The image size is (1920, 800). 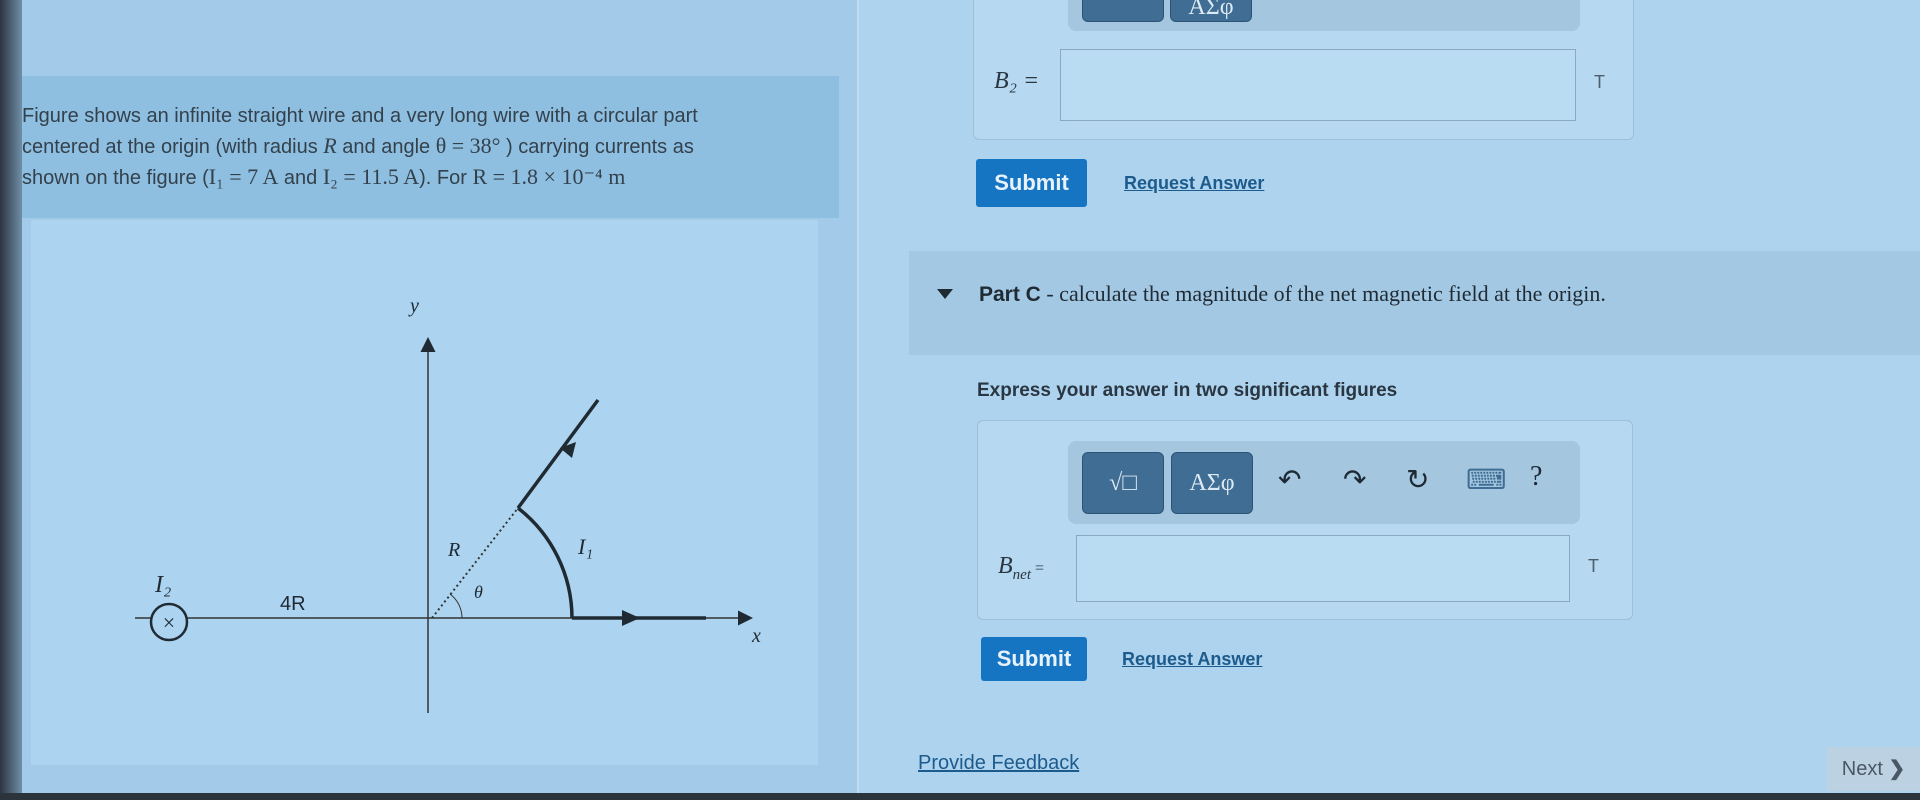 What do you see at coordinates (1017, 81) in the screenshot?
I see `b2-label: B₂ =` at bounding box center [1017, 81].